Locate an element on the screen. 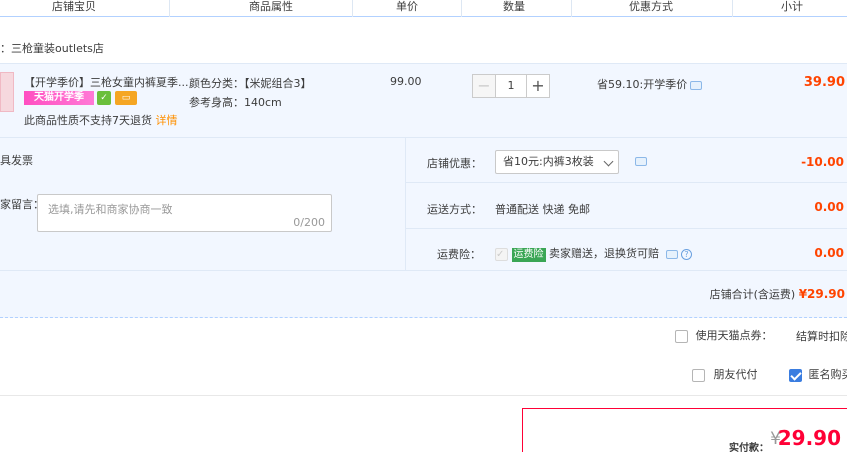 This screenshot has height=452, width=847. shop-name: ：三枪童装outlets店 is located at coordinates (52, 48).